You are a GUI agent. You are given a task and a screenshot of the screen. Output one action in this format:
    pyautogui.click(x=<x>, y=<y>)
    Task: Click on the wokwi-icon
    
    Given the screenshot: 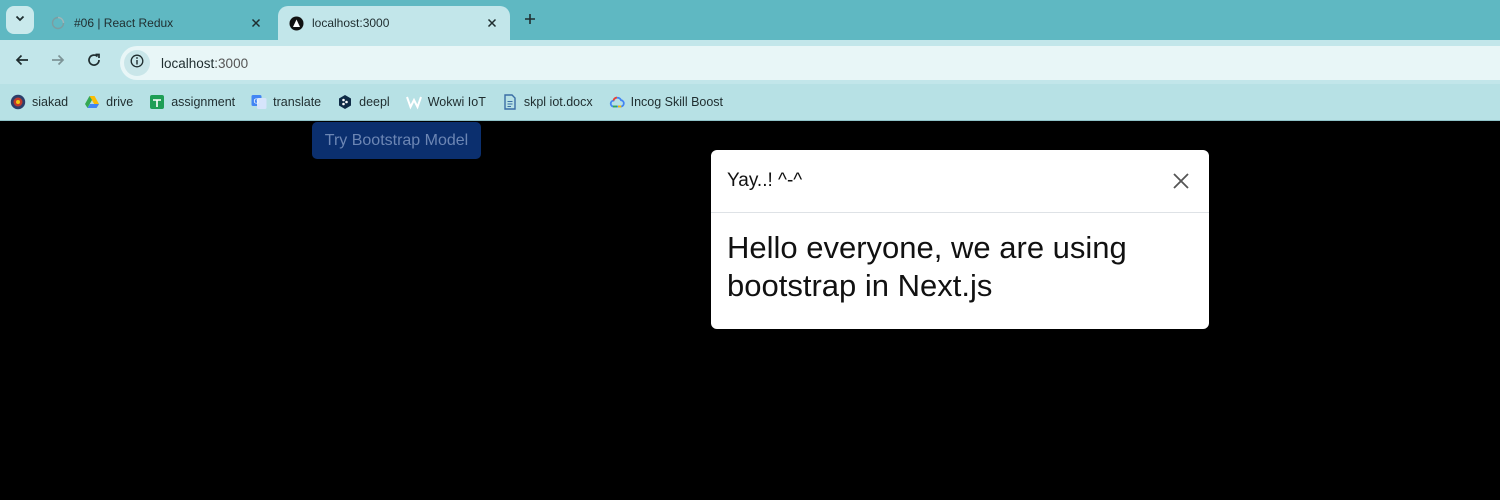 What is the action you would take?
    pyautogui.click(x=413, y=102)
    